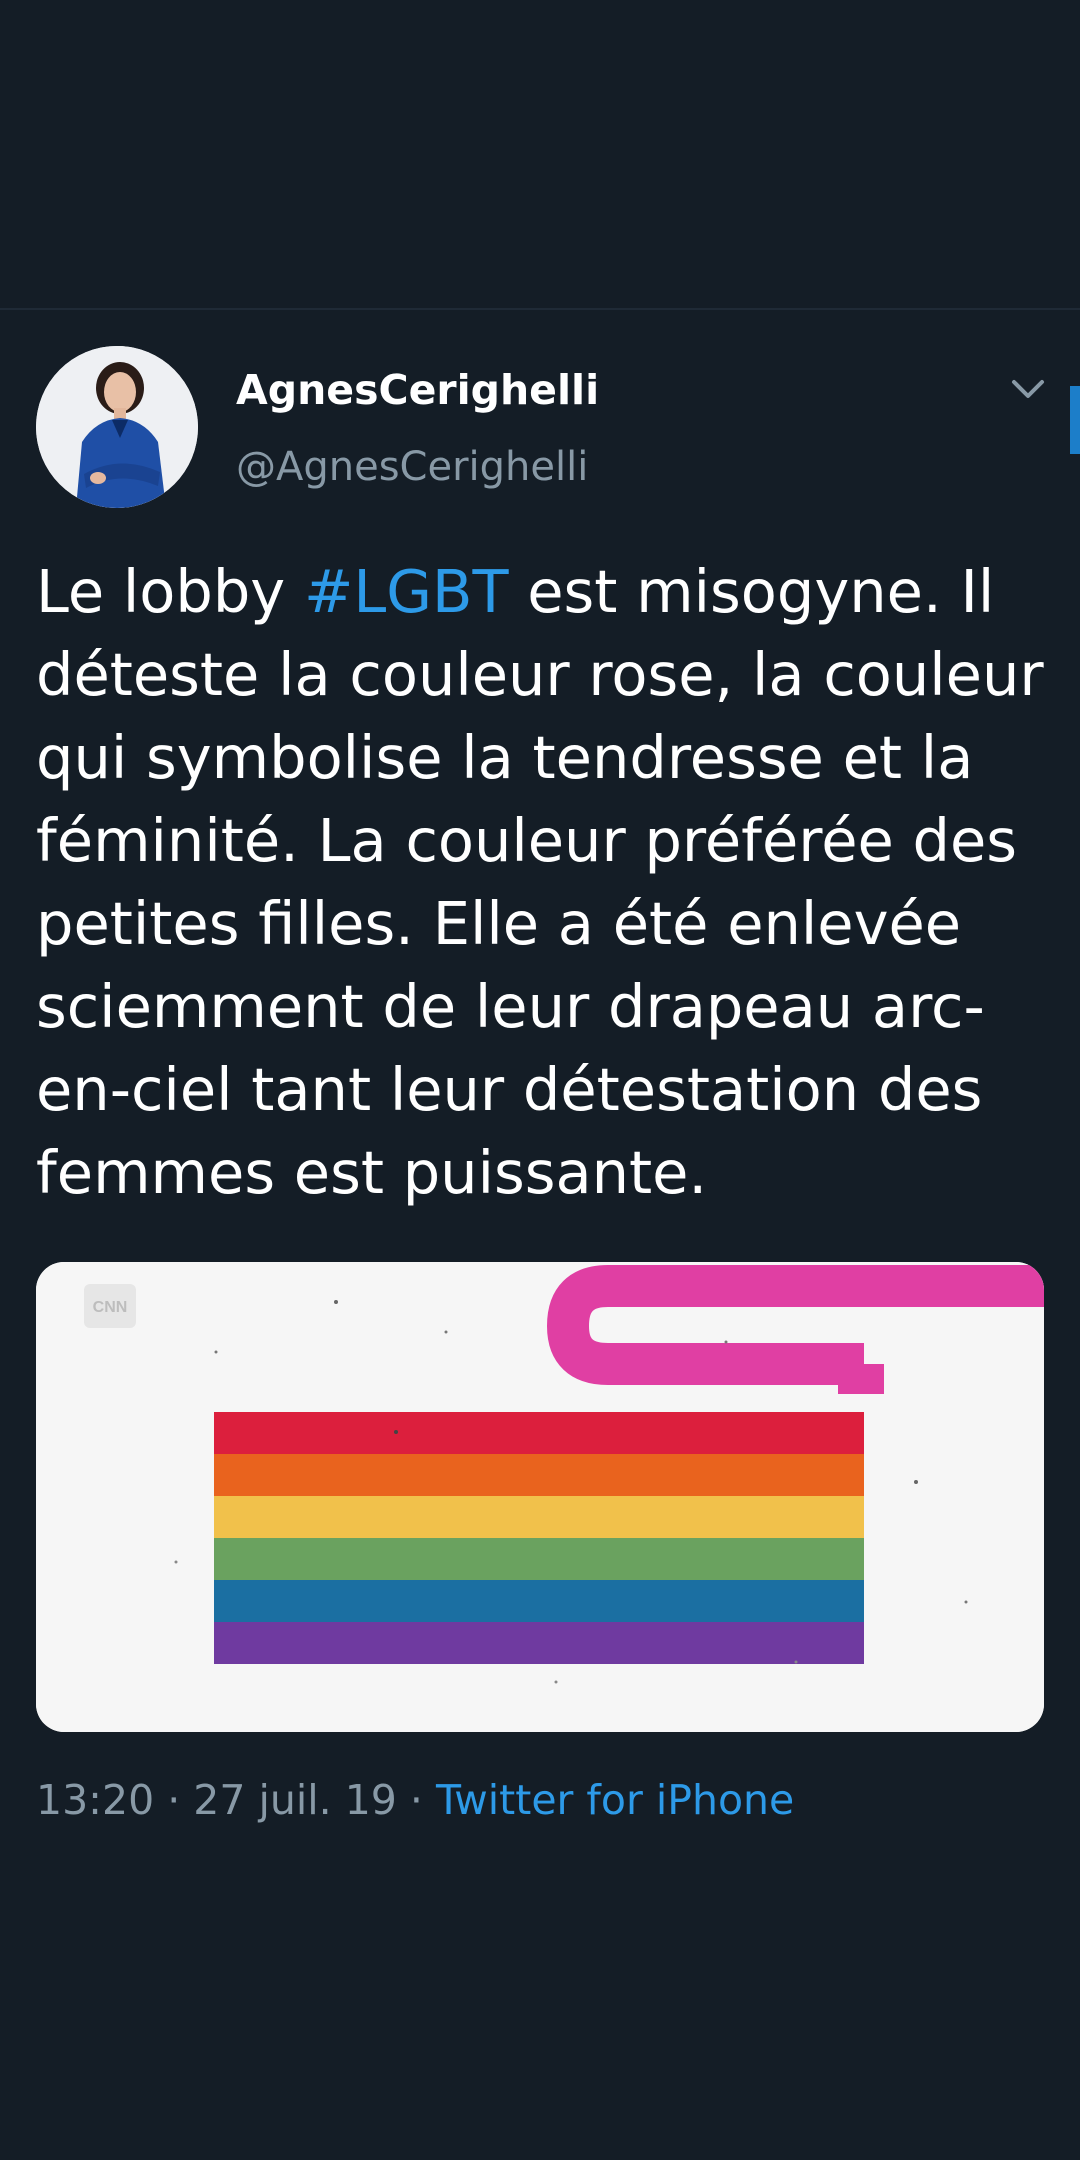  I want to click on header-divider, so click(540, 309).